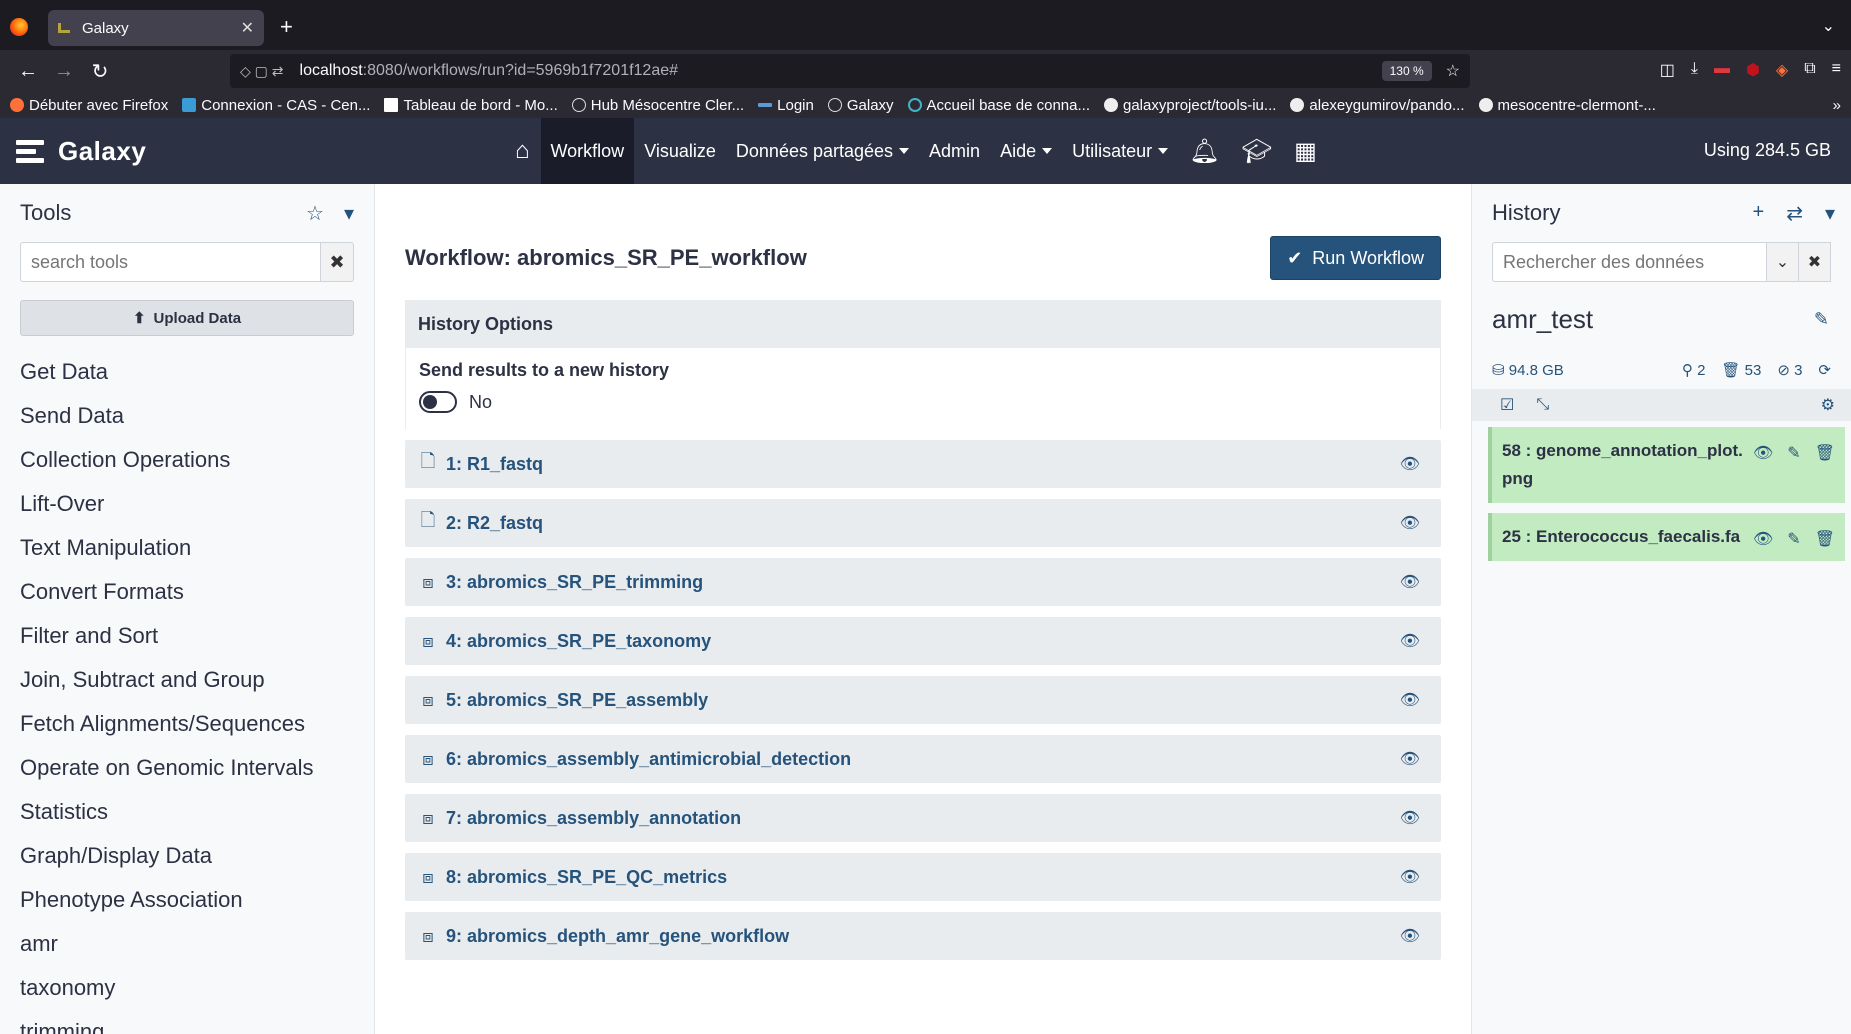  I want to click on extension-orange-icon: ◈, so click(1782, 70).